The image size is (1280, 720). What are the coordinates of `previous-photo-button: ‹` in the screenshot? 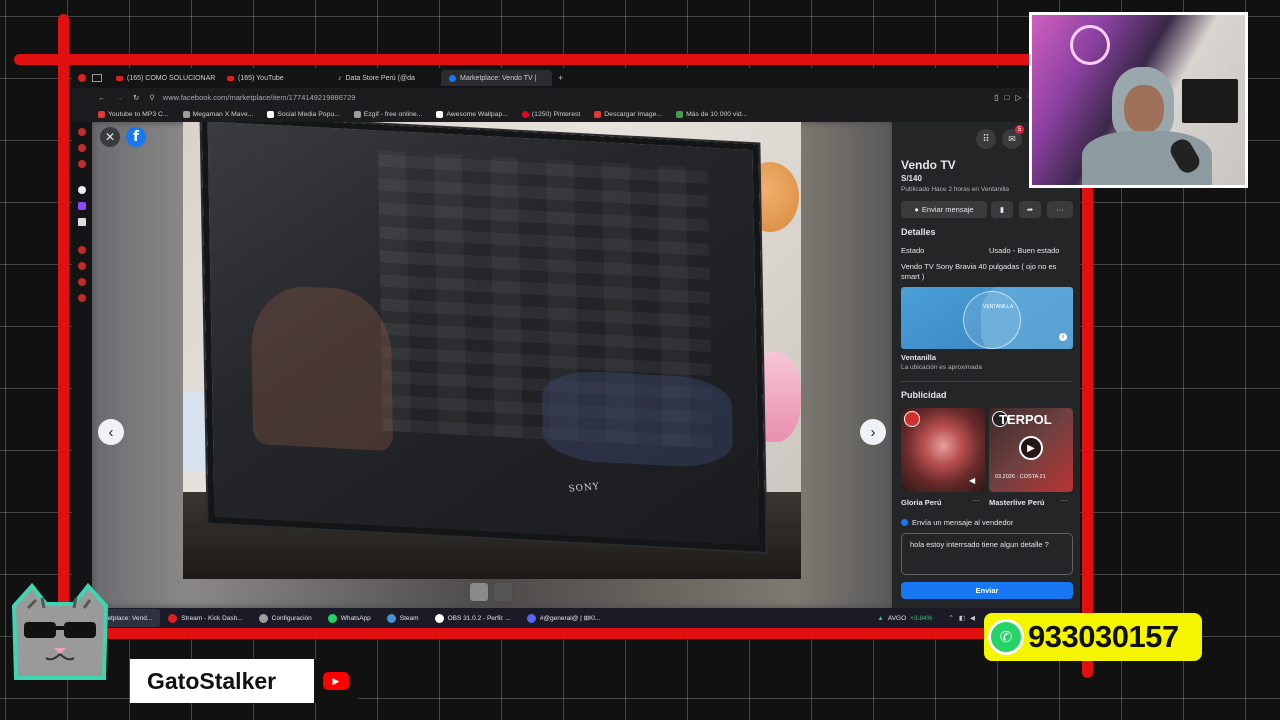 It's located at (111, 432).